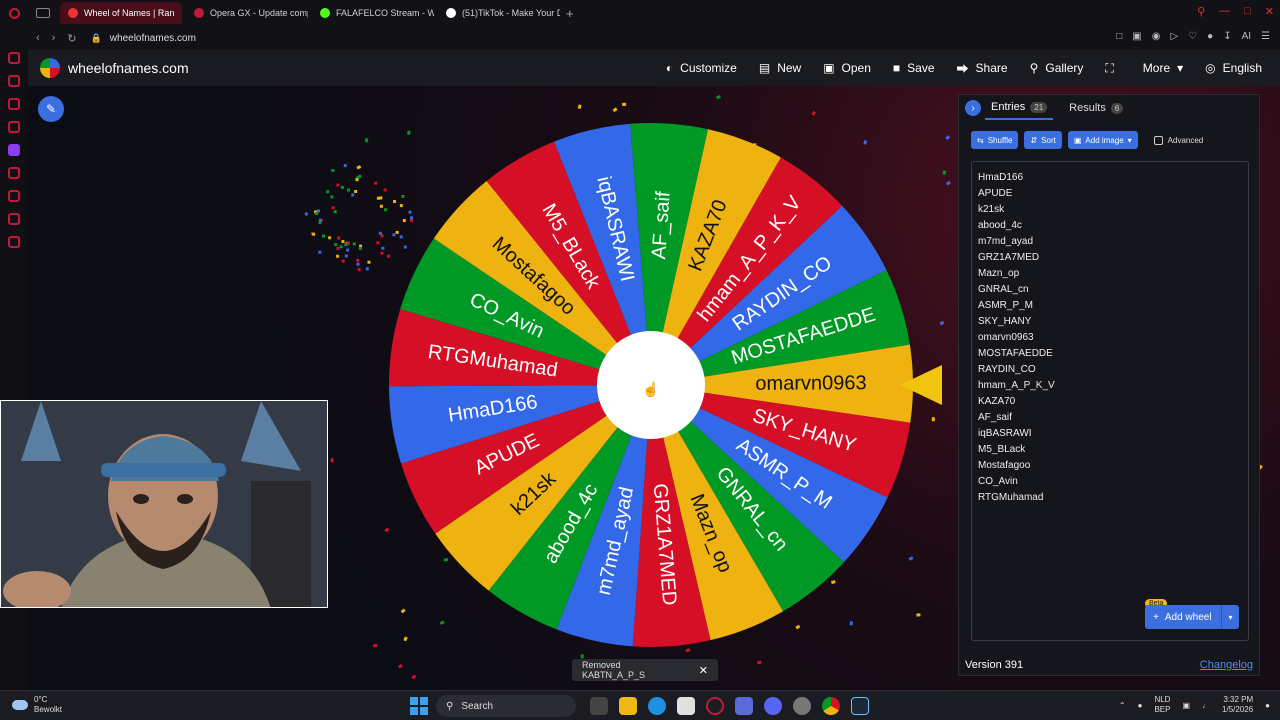 The image size is (1280, 720). Describe the element at coordinates (657, 706) in the screenshot. I see `edge-icon` at that location.